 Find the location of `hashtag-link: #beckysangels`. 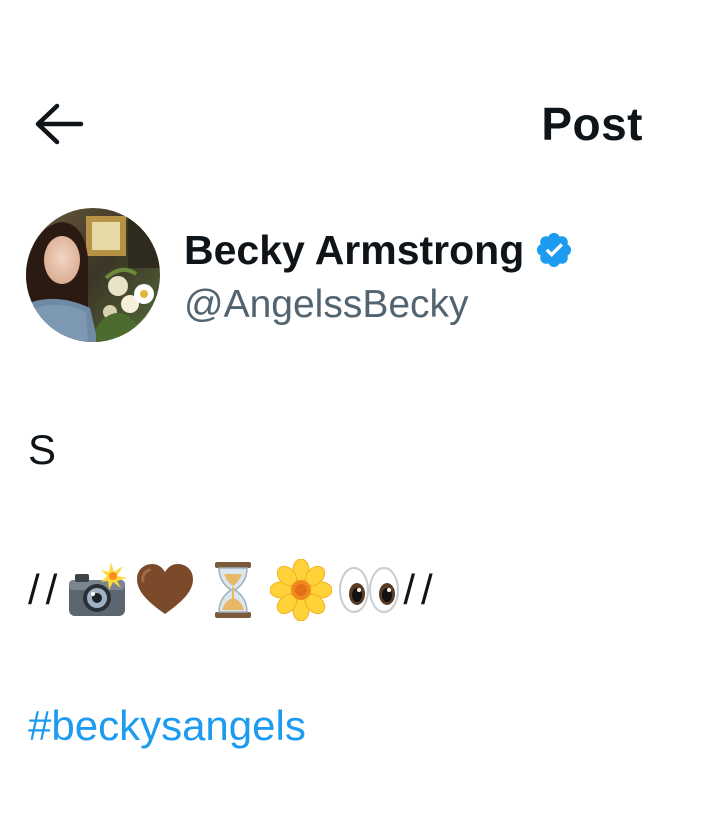

hashtag-link: #beckysangels is located at coordinates (167, 726).